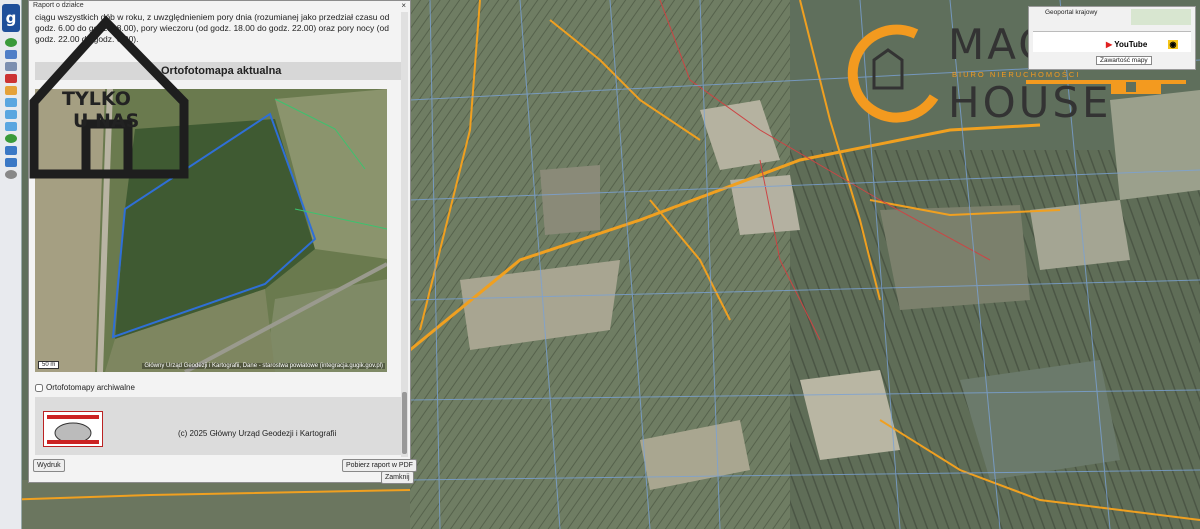 The width and height of the screenshot is (1200, 529). I want to click on layers-icon, so click(11, 54).